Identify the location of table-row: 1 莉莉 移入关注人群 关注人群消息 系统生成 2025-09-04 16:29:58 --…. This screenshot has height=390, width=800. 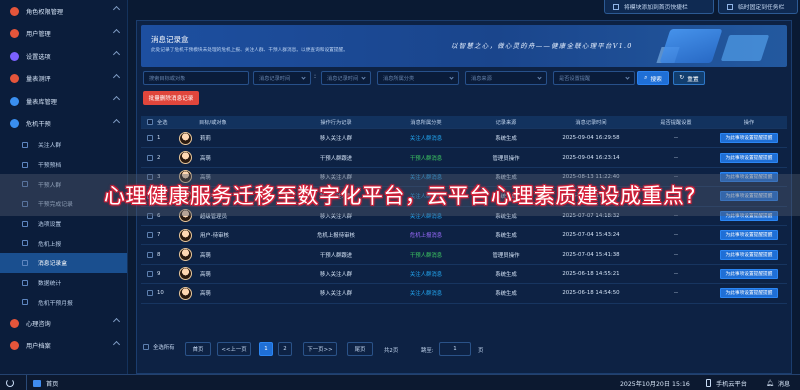
(464, 139).